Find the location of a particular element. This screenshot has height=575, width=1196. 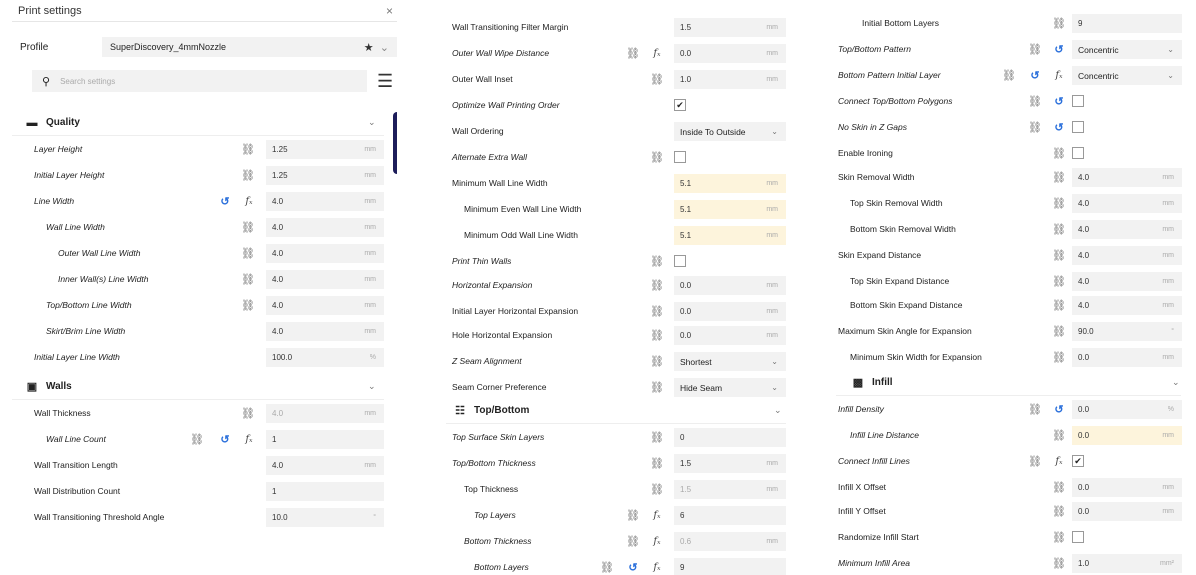

setting-value-field: 0.6 mm is located at coordinates (730, 541).